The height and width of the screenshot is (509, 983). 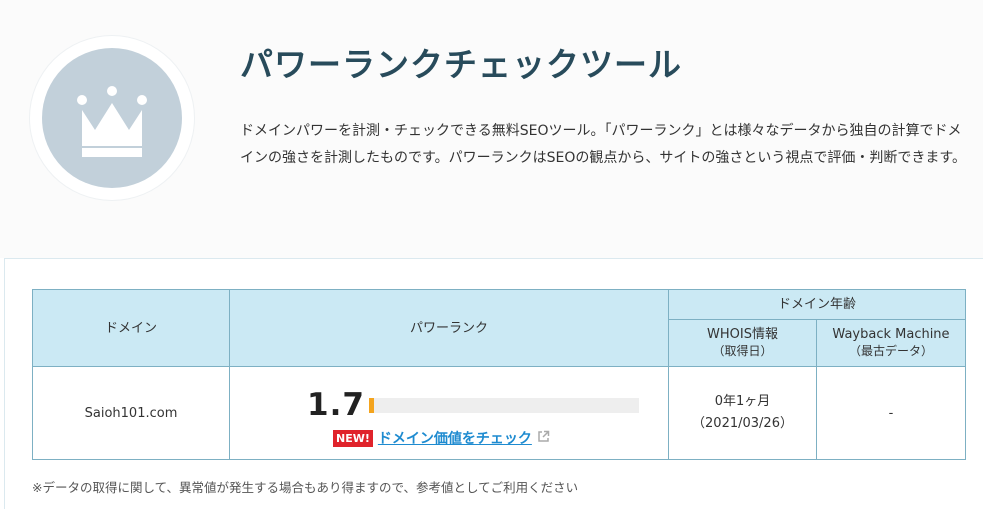 I want to click on external-link-icon, so click(x=543, y=438).